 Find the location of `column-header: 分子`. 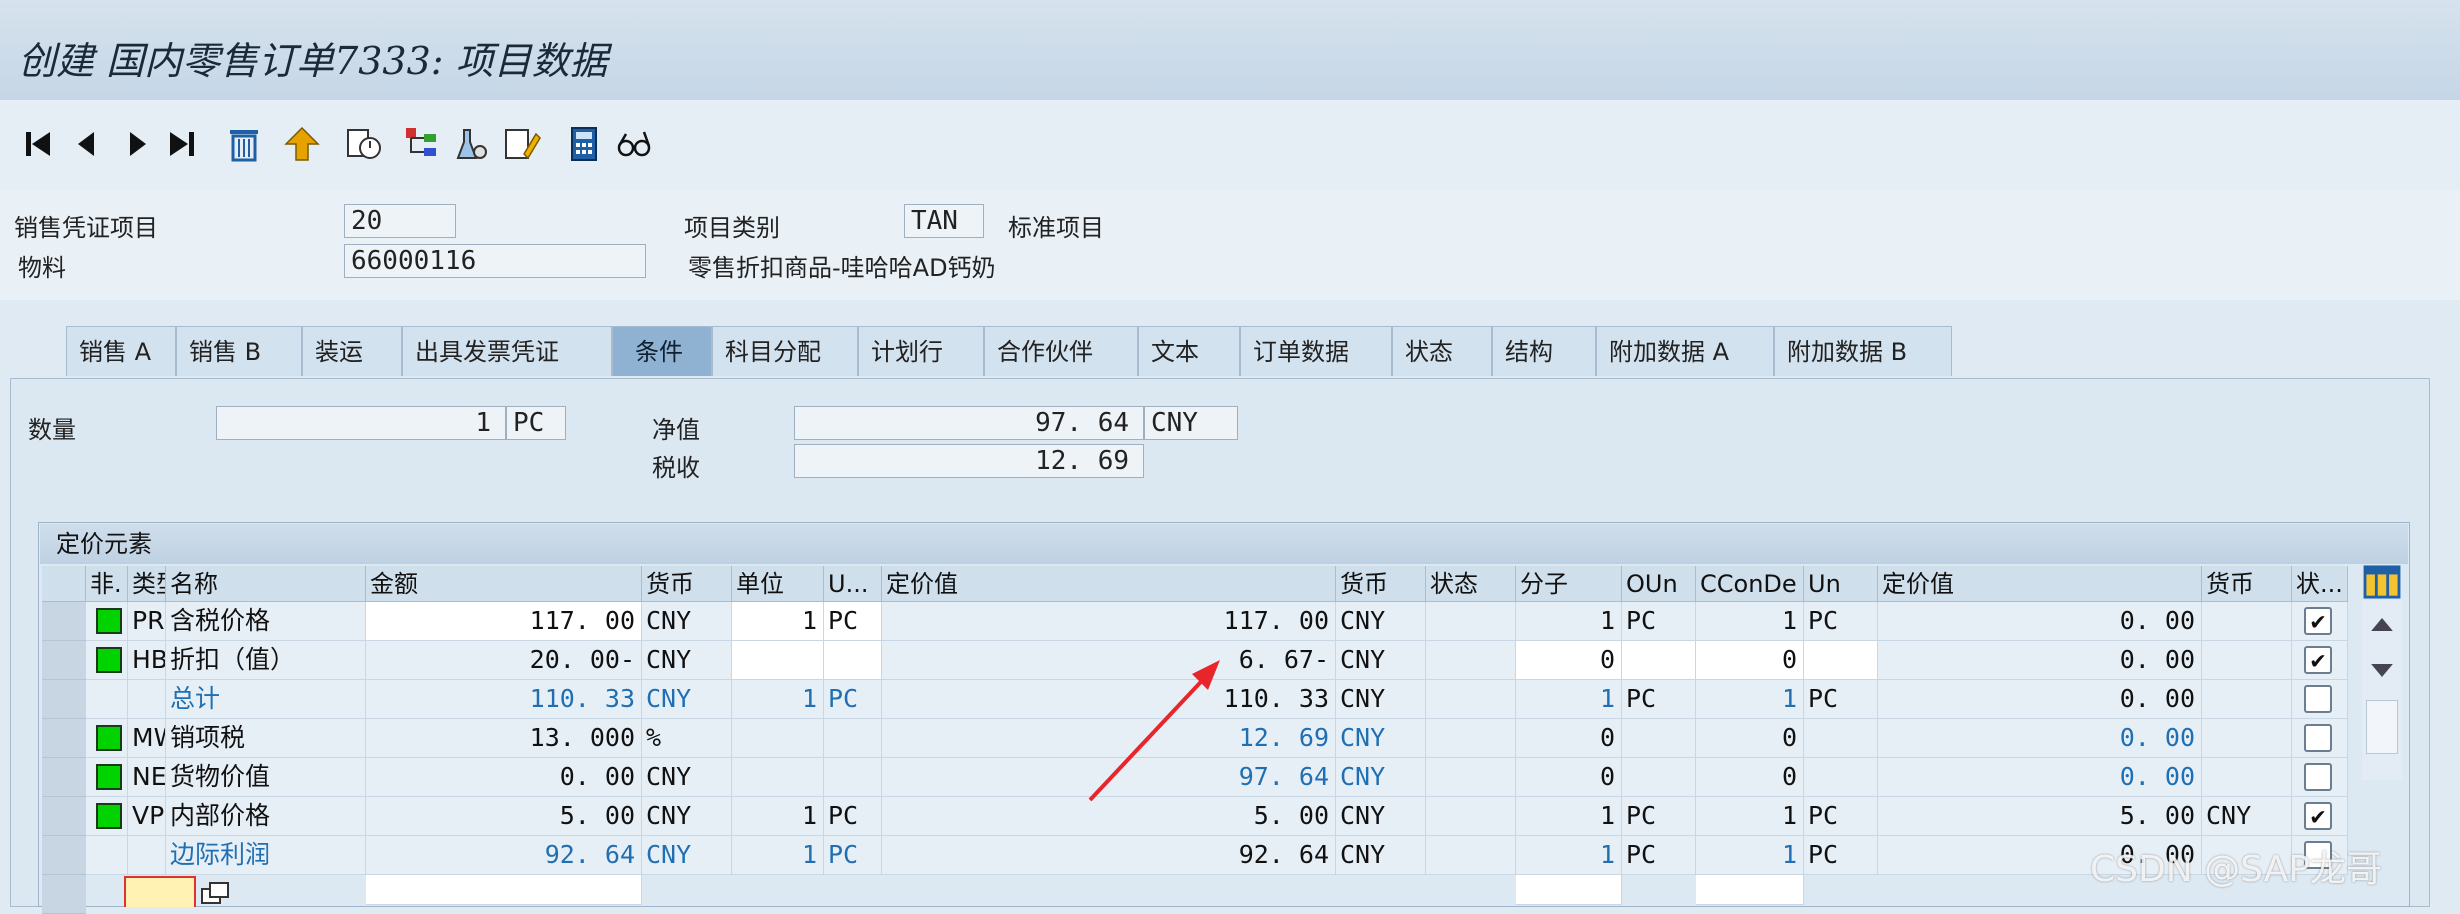

column-header: 分子 is located at coordinates (1569, 584).